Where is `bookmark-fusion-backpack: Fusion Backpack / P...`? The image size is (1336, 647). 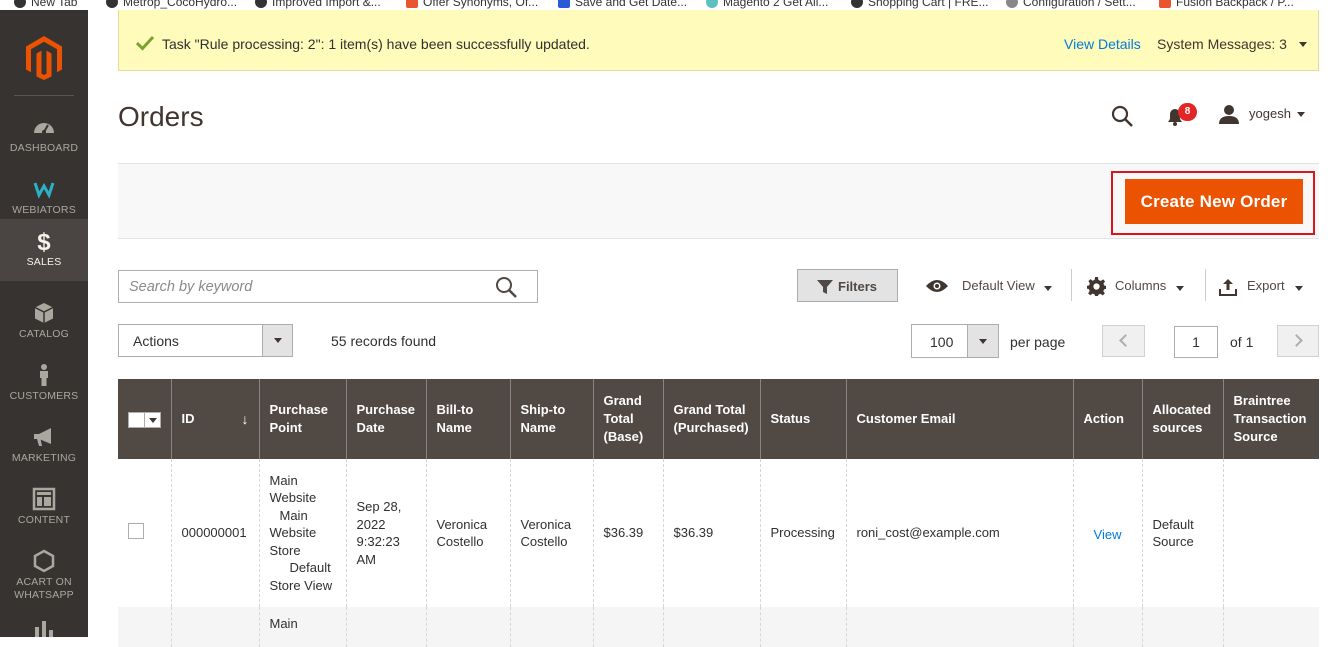 bookmark-fusion-backpack: Fusion Backpack / P... is located at coordinates (1226, 5).